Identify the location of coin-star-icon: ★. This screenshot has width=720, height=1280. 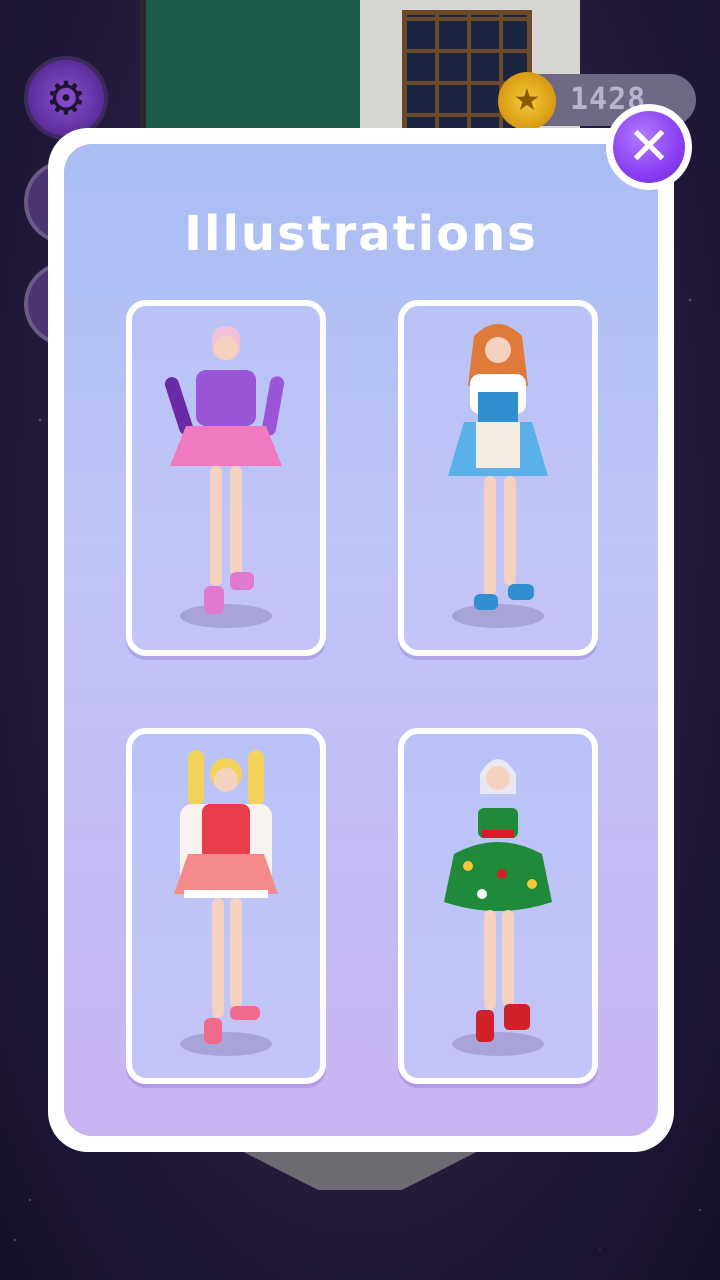
(527, 101).